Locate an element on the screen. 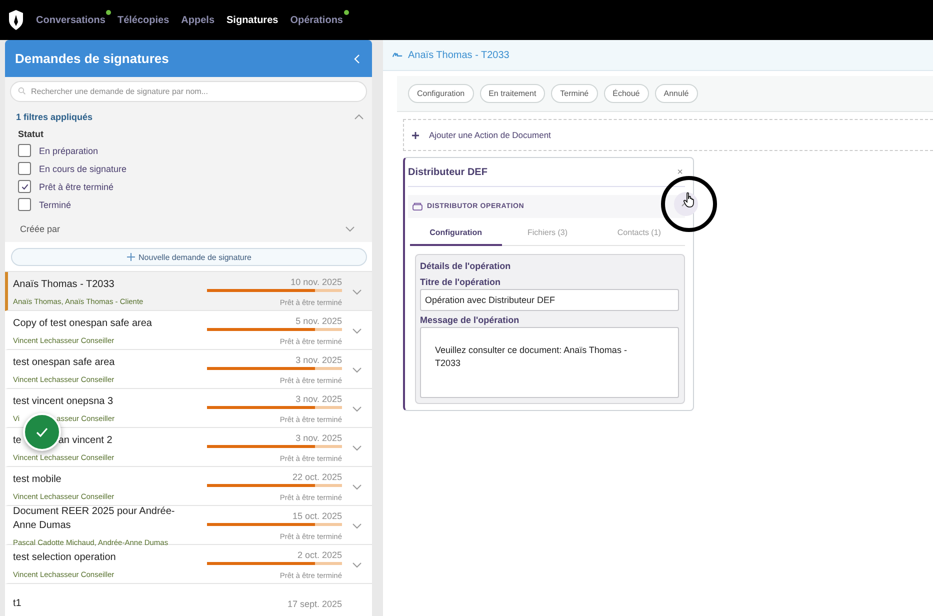 This screenshot has width=933, height=616. status-chip: Annulé is located at coordinates (676, 93).